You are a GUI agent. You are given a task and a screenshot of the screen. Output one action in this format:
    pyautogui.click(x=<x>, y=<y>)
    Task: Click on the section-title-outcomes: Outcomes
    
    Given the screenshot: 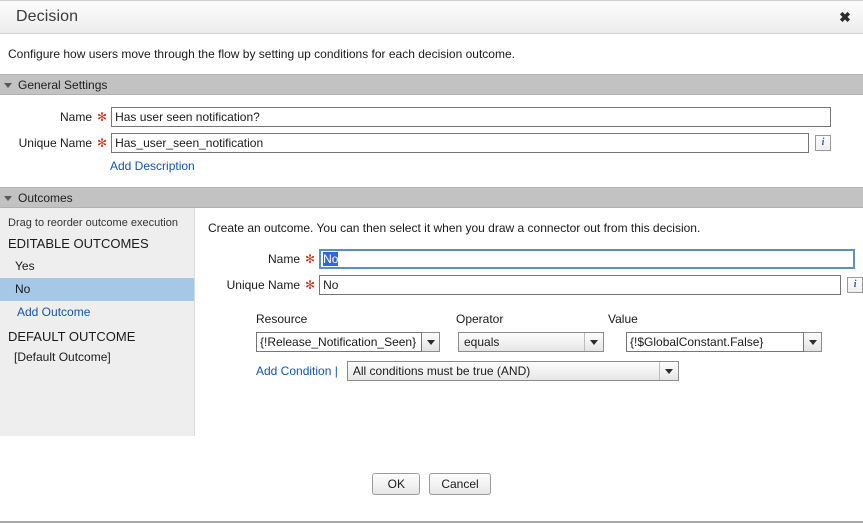 What is the action you would take?
    pyautogui.click(x=45, y=197)
    